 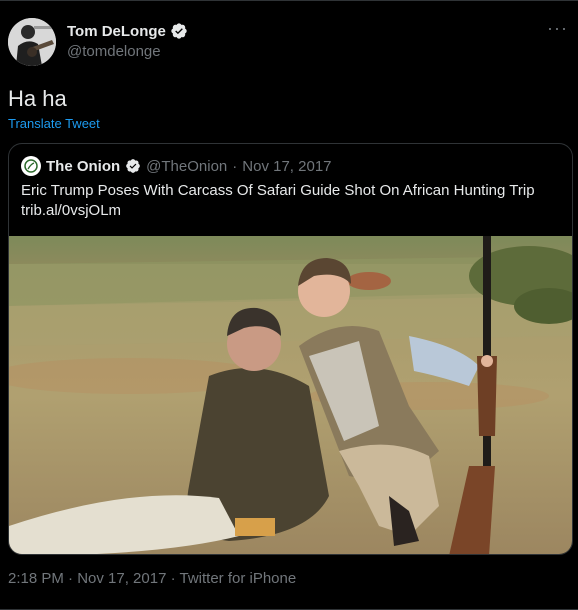 What do you see at coordinates (286, 166) in the screenshot?
I see `quoted-date: Nov 17, 2017` at bounding box center [286, 166].